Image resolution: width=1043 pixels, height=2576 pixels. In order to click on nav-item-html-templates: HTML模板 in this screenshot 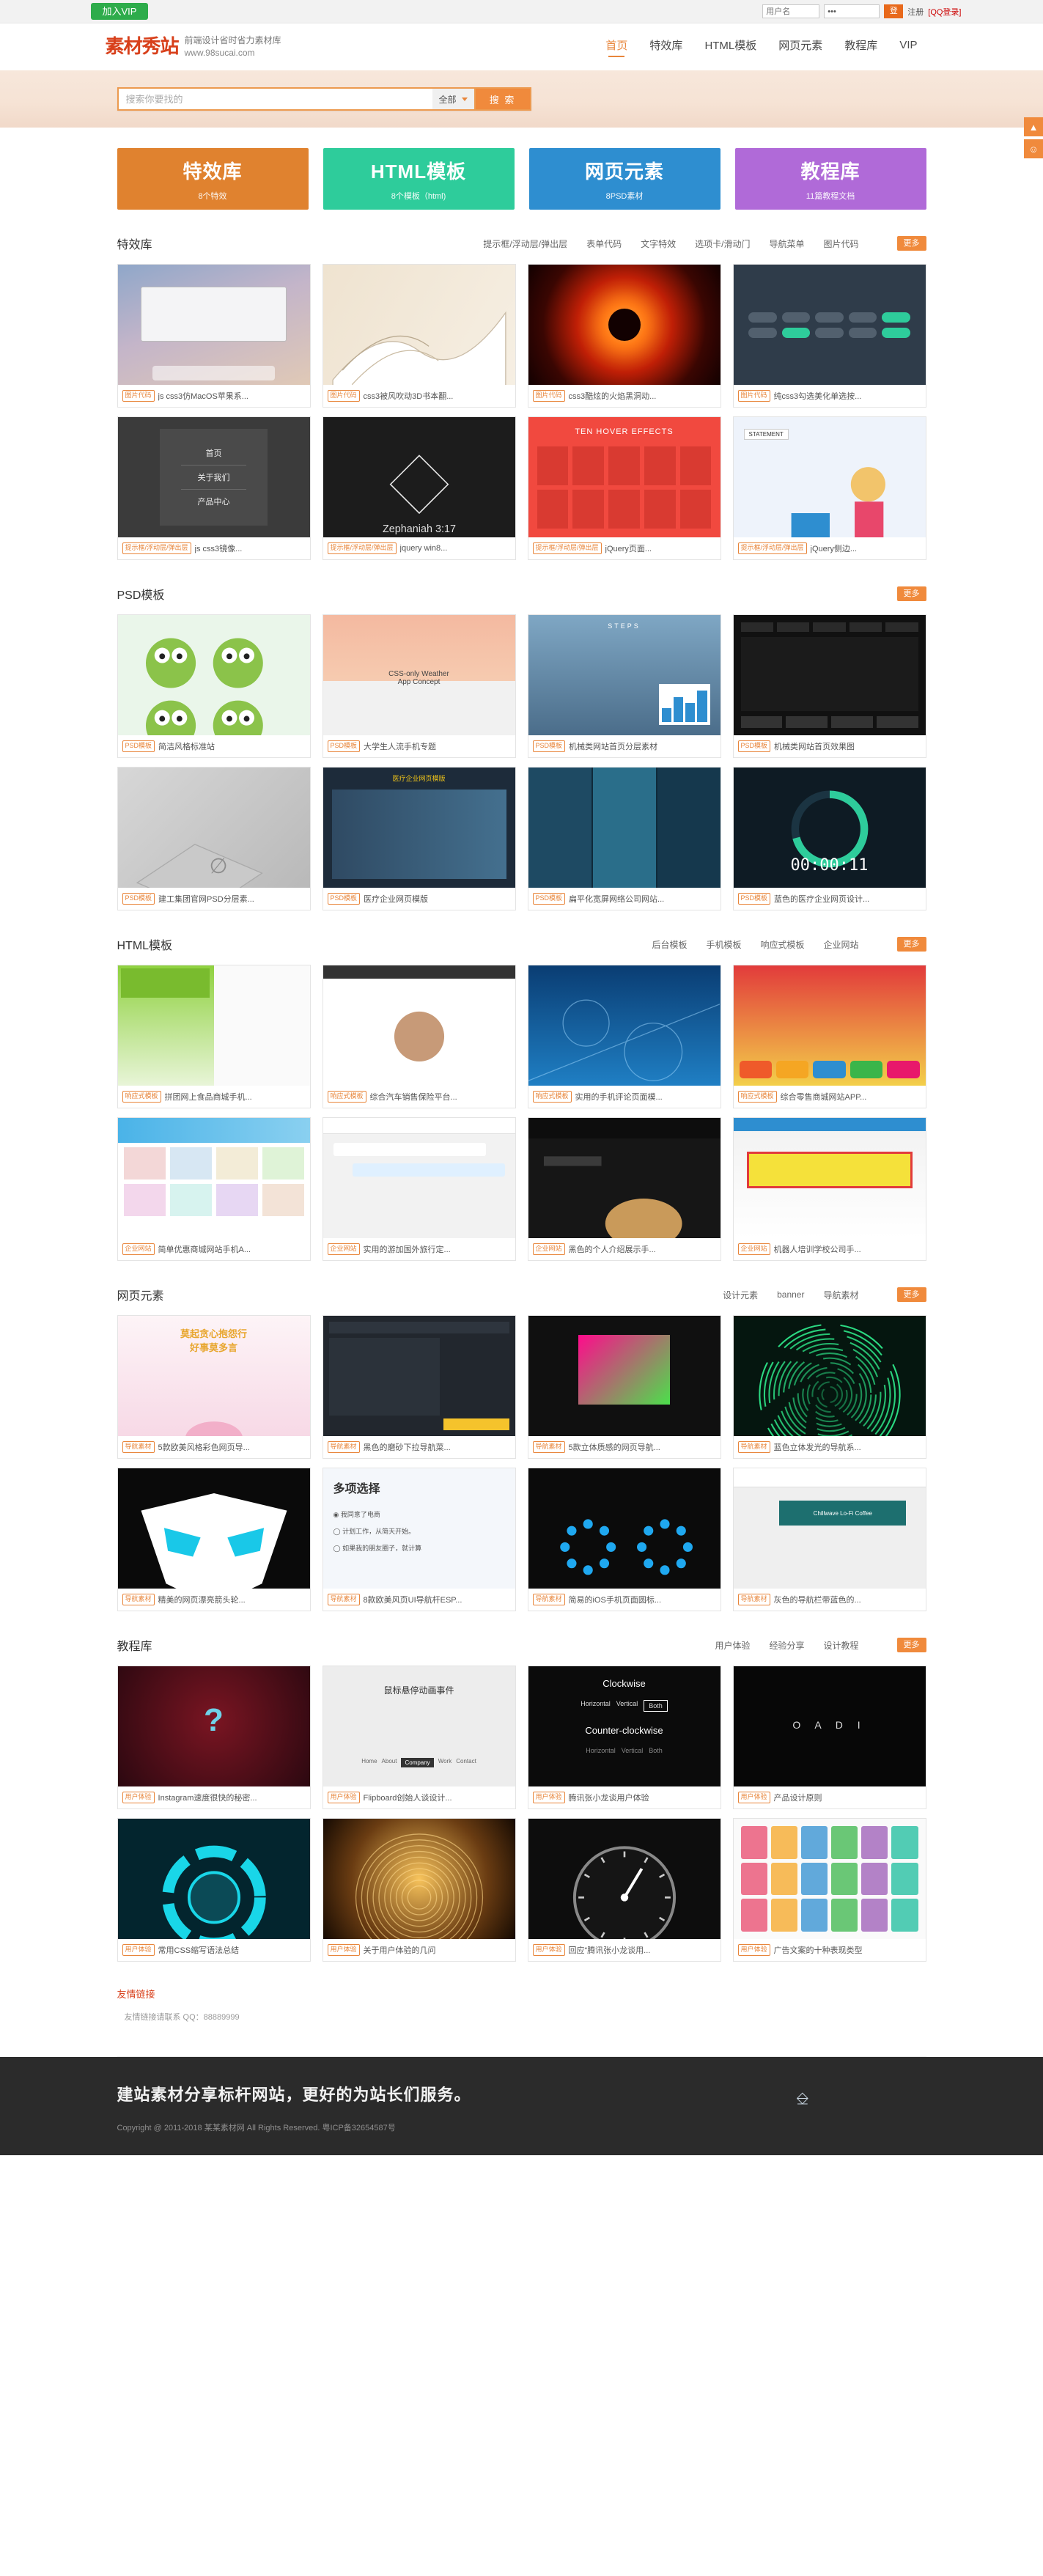, I will do `click(730, 47)`.